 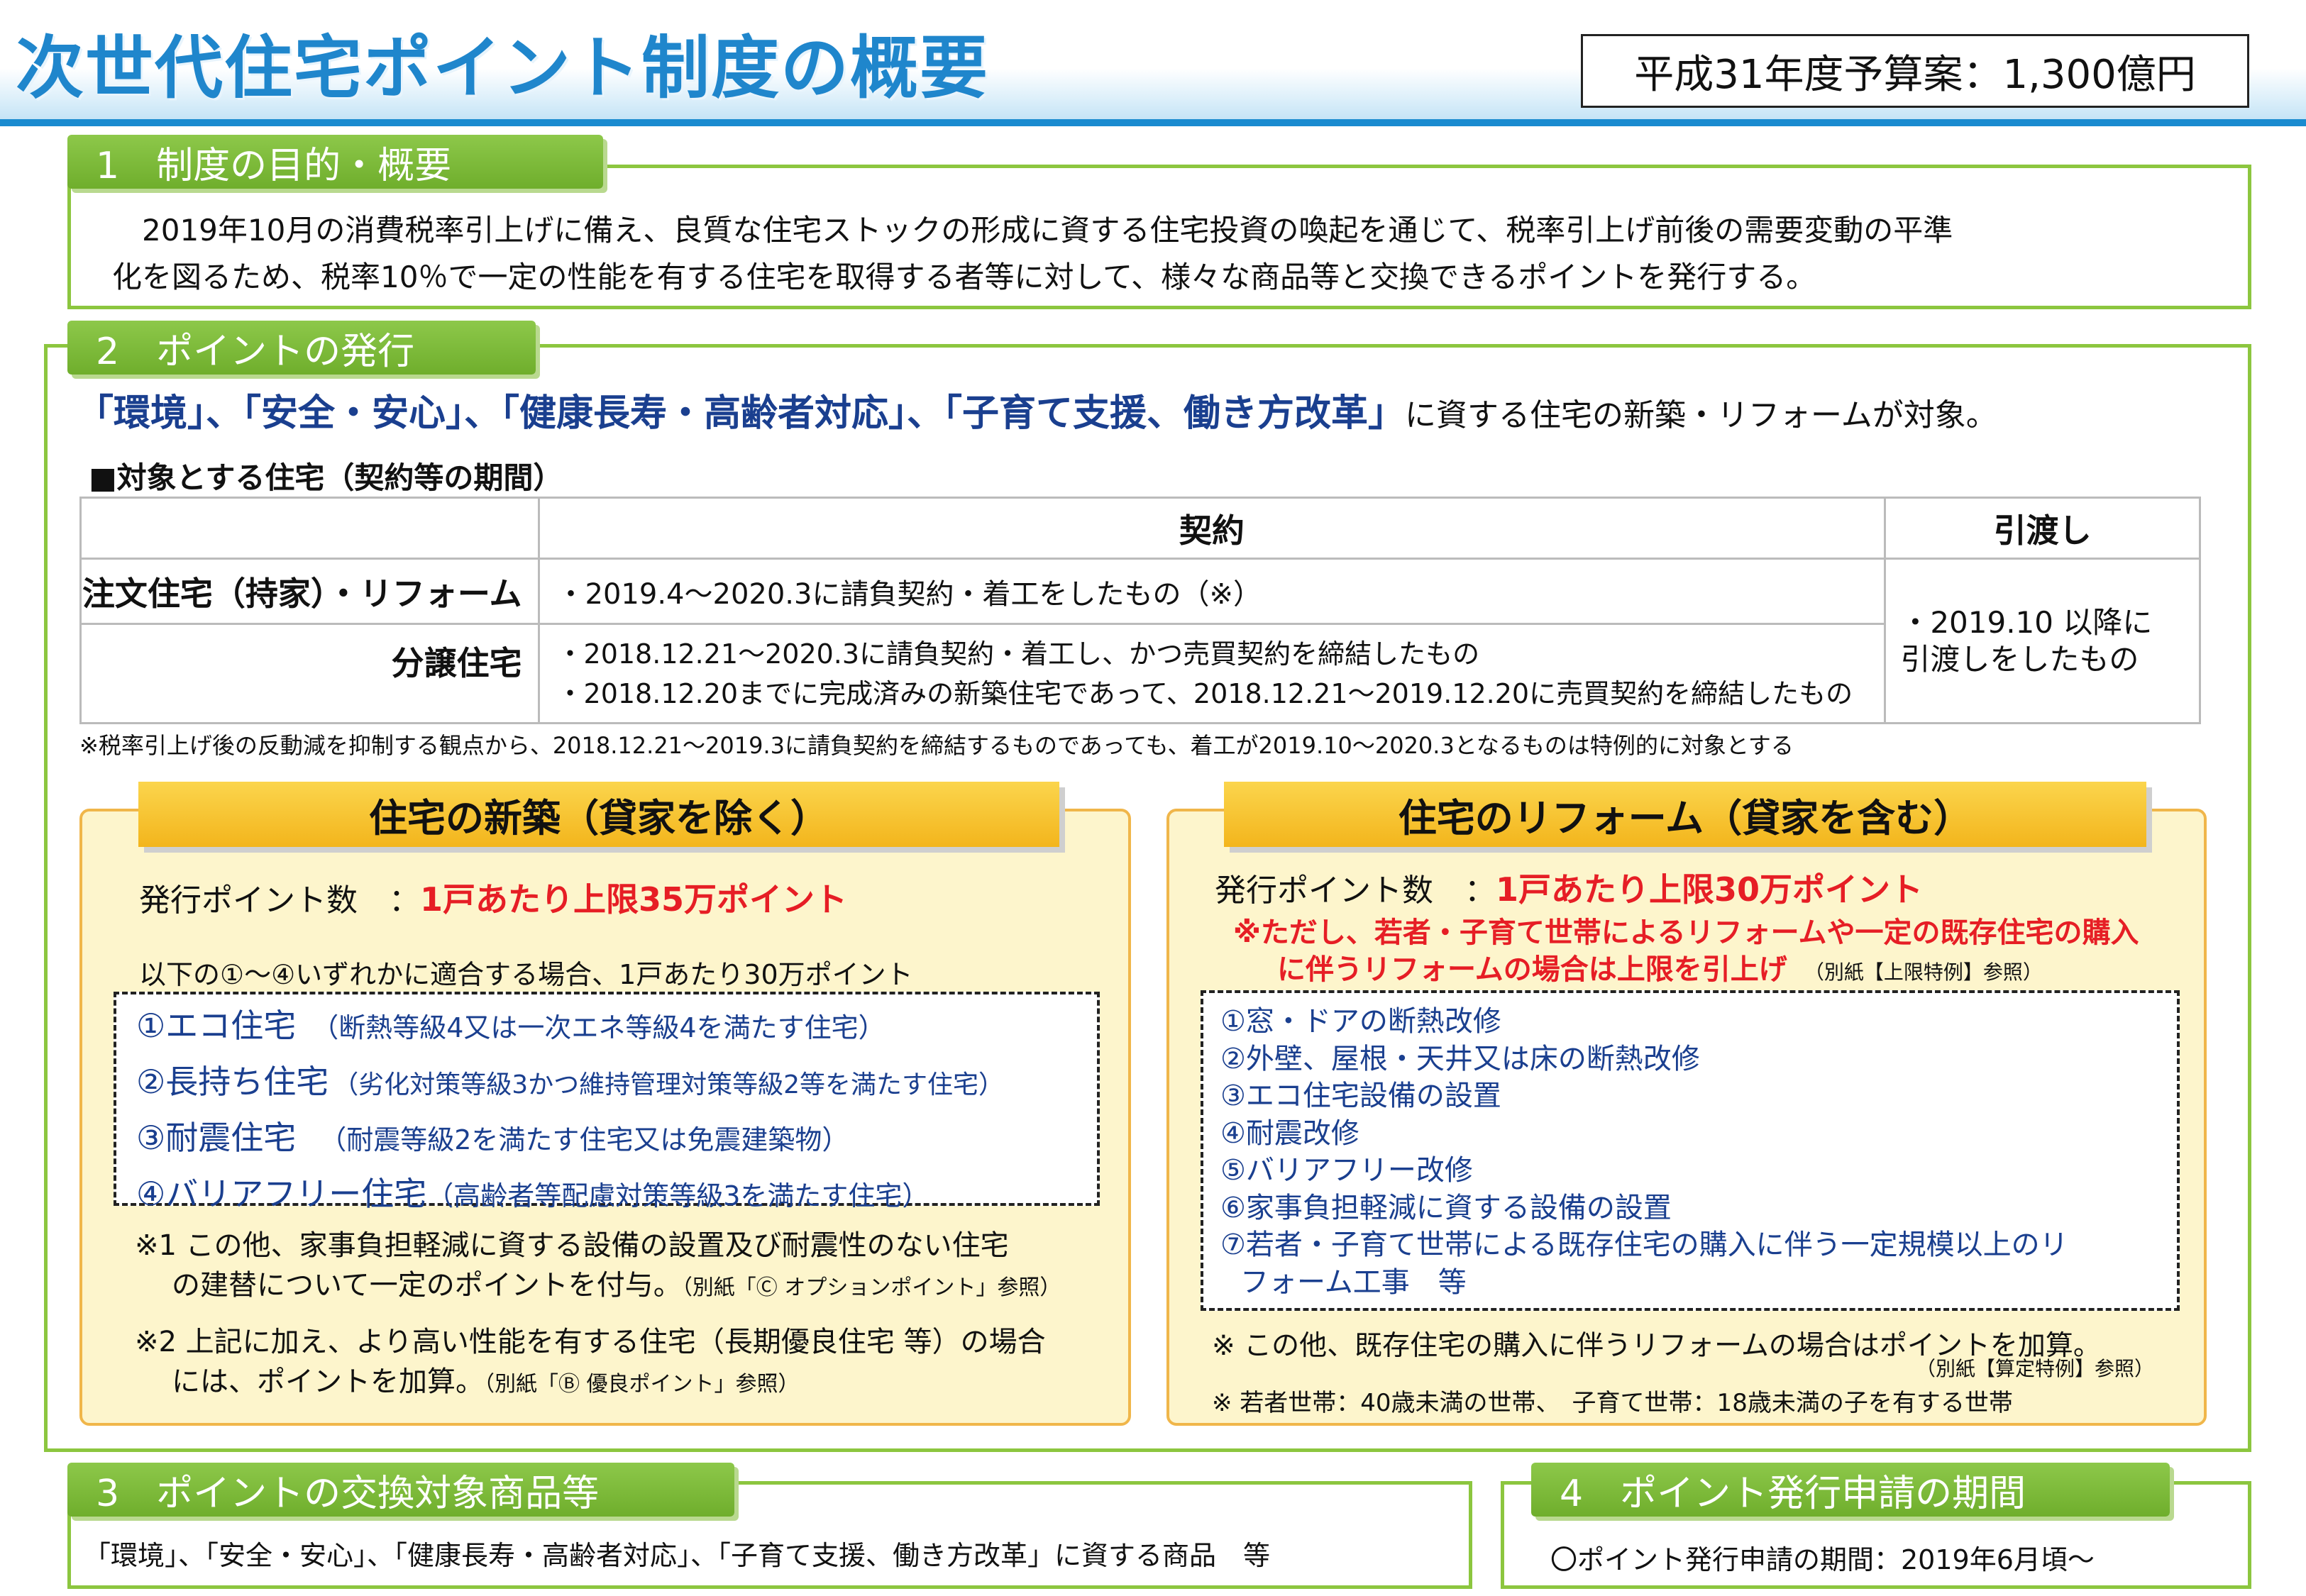 What do you see at coordinates (1850, 1490) in the screenshot?
I see `section4-tab: 4 ポイント発行申請の期間` at bounding box center [1850, 1490].